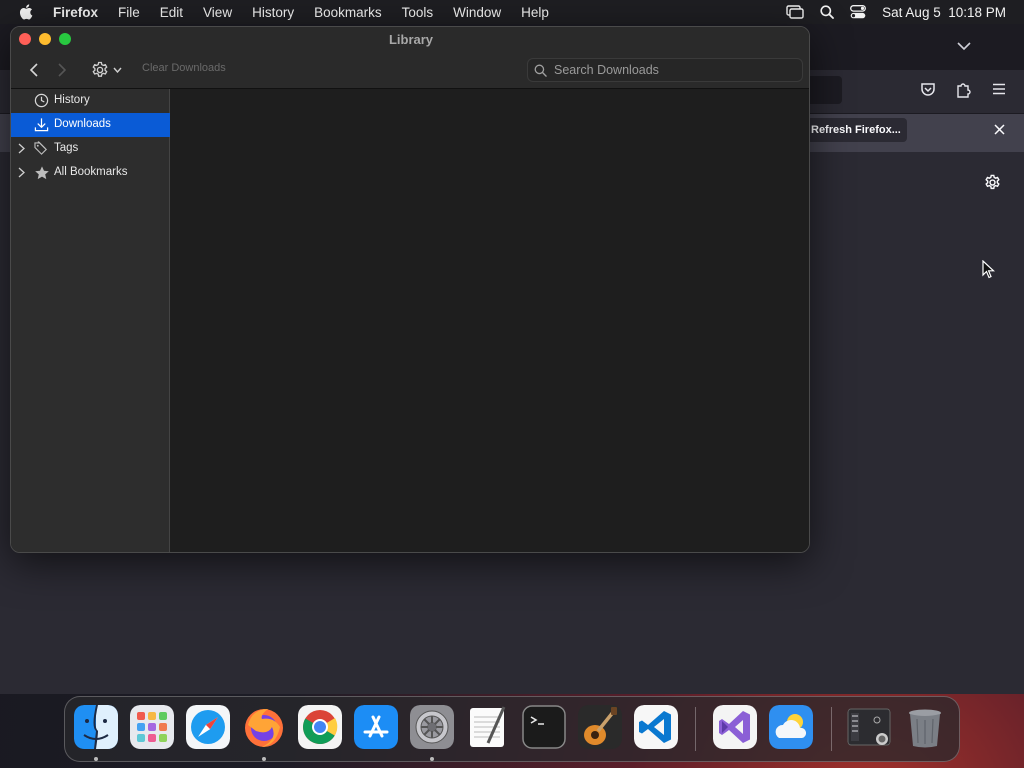  I want to click on menu-help: Help, so click(535, 12).